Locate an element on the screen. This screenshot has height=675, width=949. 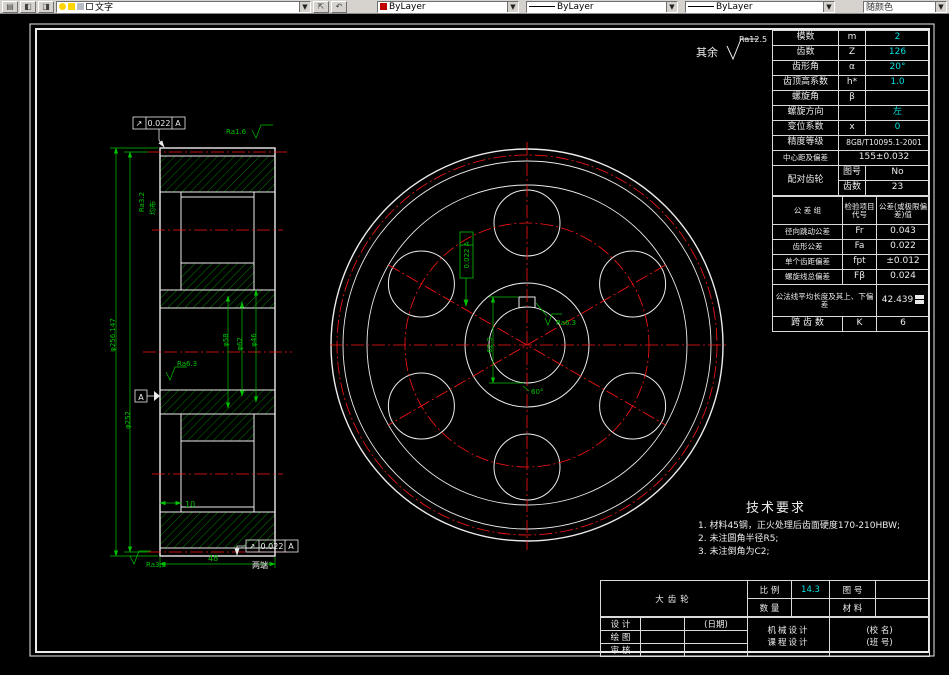
table-row: 齿形公差 Fa 0.022 is located at coordinates (851, 247).